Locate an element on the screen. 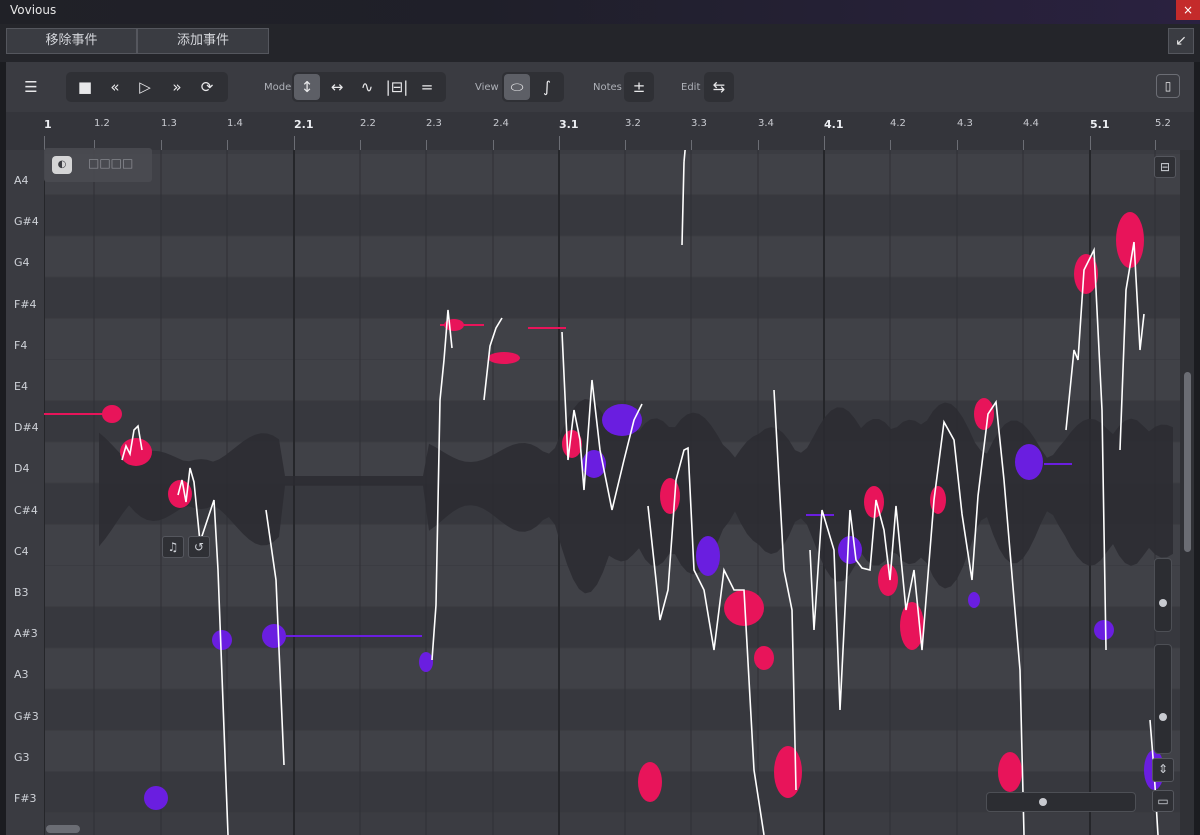  vertical-zoom-knob is located at coordinates (1163, 603).